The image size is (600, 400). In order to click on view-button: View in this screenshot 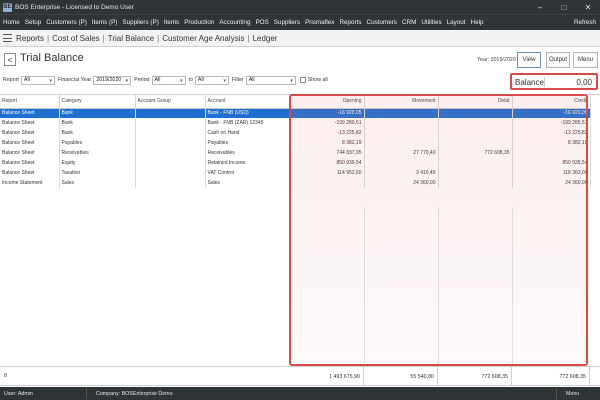, I will do `click(529, 60)`.